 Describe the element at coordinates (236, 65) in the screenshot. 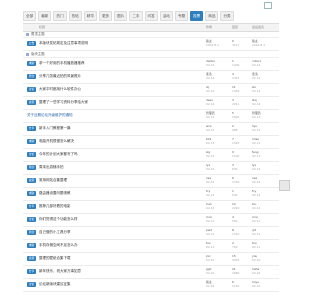

I see `view-count: 1200` at that location.